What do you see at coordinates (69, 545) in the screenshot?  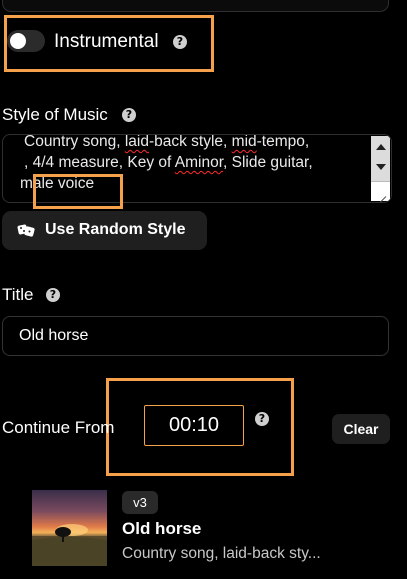 I see `sunset-tree-image` at bounding box center [69, 545].